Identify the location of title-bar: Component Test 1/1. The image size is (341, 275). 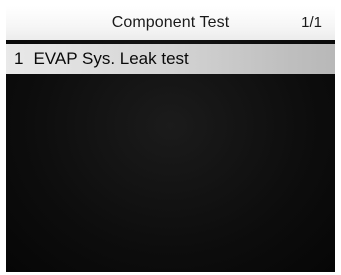
(170, 23).